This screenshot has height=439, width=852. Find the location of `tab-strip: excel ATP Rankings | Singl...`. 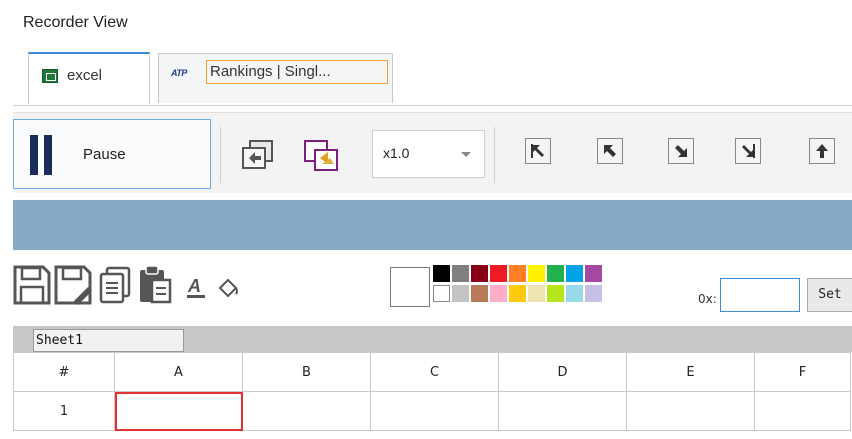

tab-strip: excel ATP Rankings | Singl... is located at coordinates (432, 78).